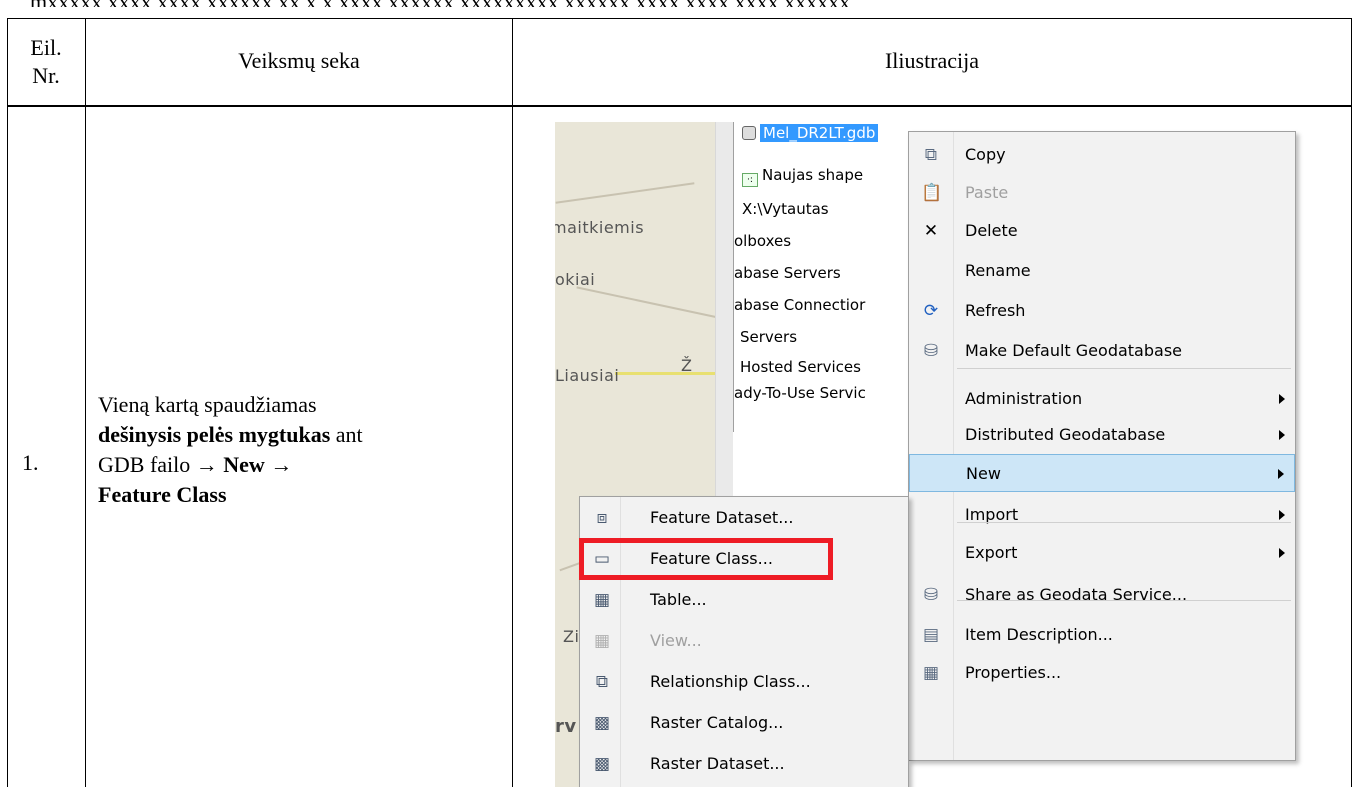  Describe the element at coordinates (281, 464) in the screenshot. I see `step-arrow: →` at that location.